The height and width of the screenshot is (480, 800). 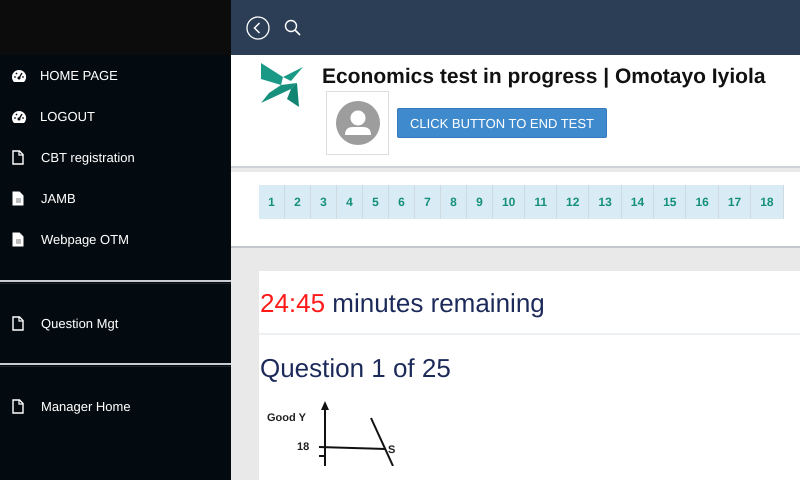 I want to click on question-number-button: 3, so click(x=324, y=202).